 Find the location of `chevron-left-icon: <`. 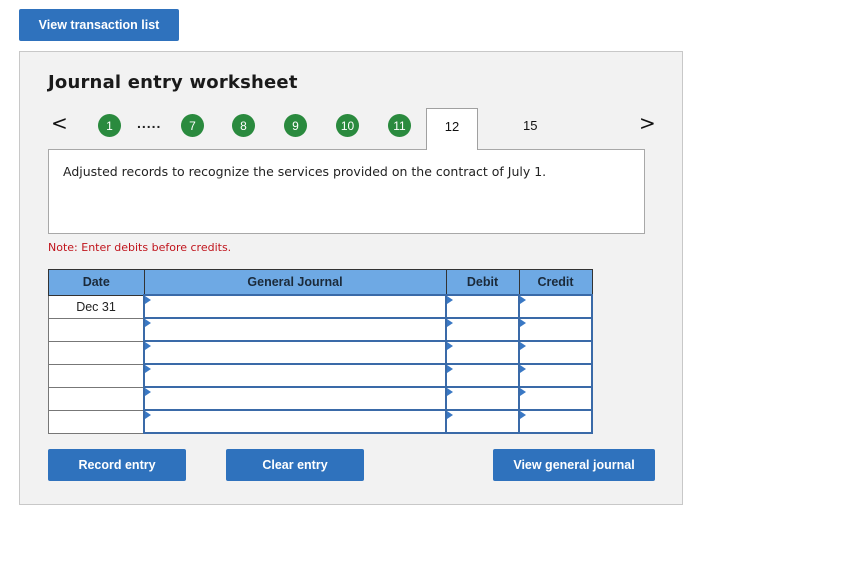

chevron-left-icon: < is located at coordinates (59, 123).